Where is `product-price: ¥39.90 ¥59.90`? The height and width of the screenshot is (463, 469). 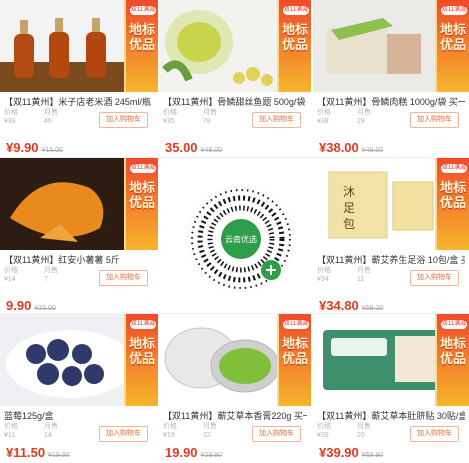 product-price: ¥39.90 ¥59.90 is located at coordinates (351, 452).